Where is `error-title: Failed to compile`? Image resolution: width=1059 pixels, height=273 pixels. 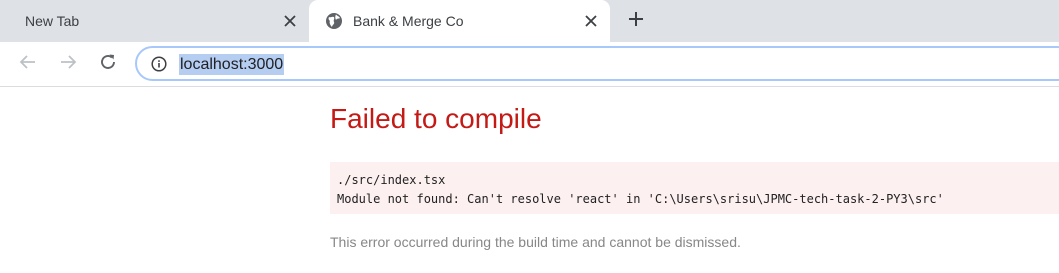
error-title: Failed to compile is located at coordinates (436, 118).